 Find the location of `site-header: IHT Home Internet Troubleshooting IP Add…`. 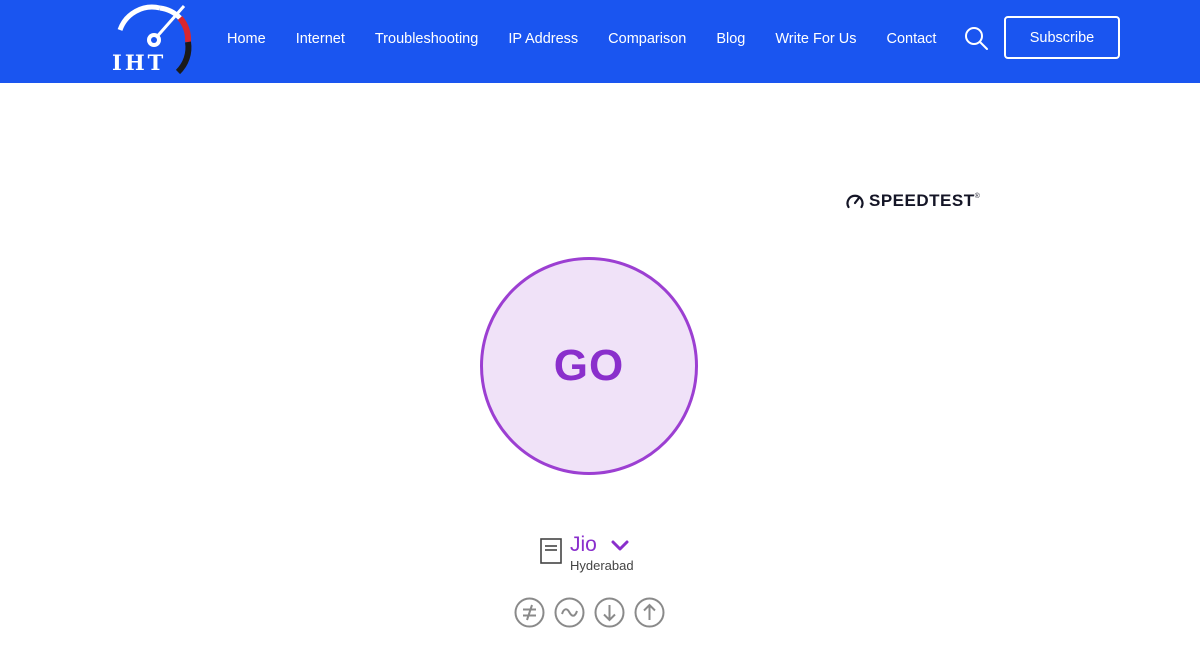

site-header: IHT Home Internet Troubleshooting IP Add… is located at coordinates (600, 41).